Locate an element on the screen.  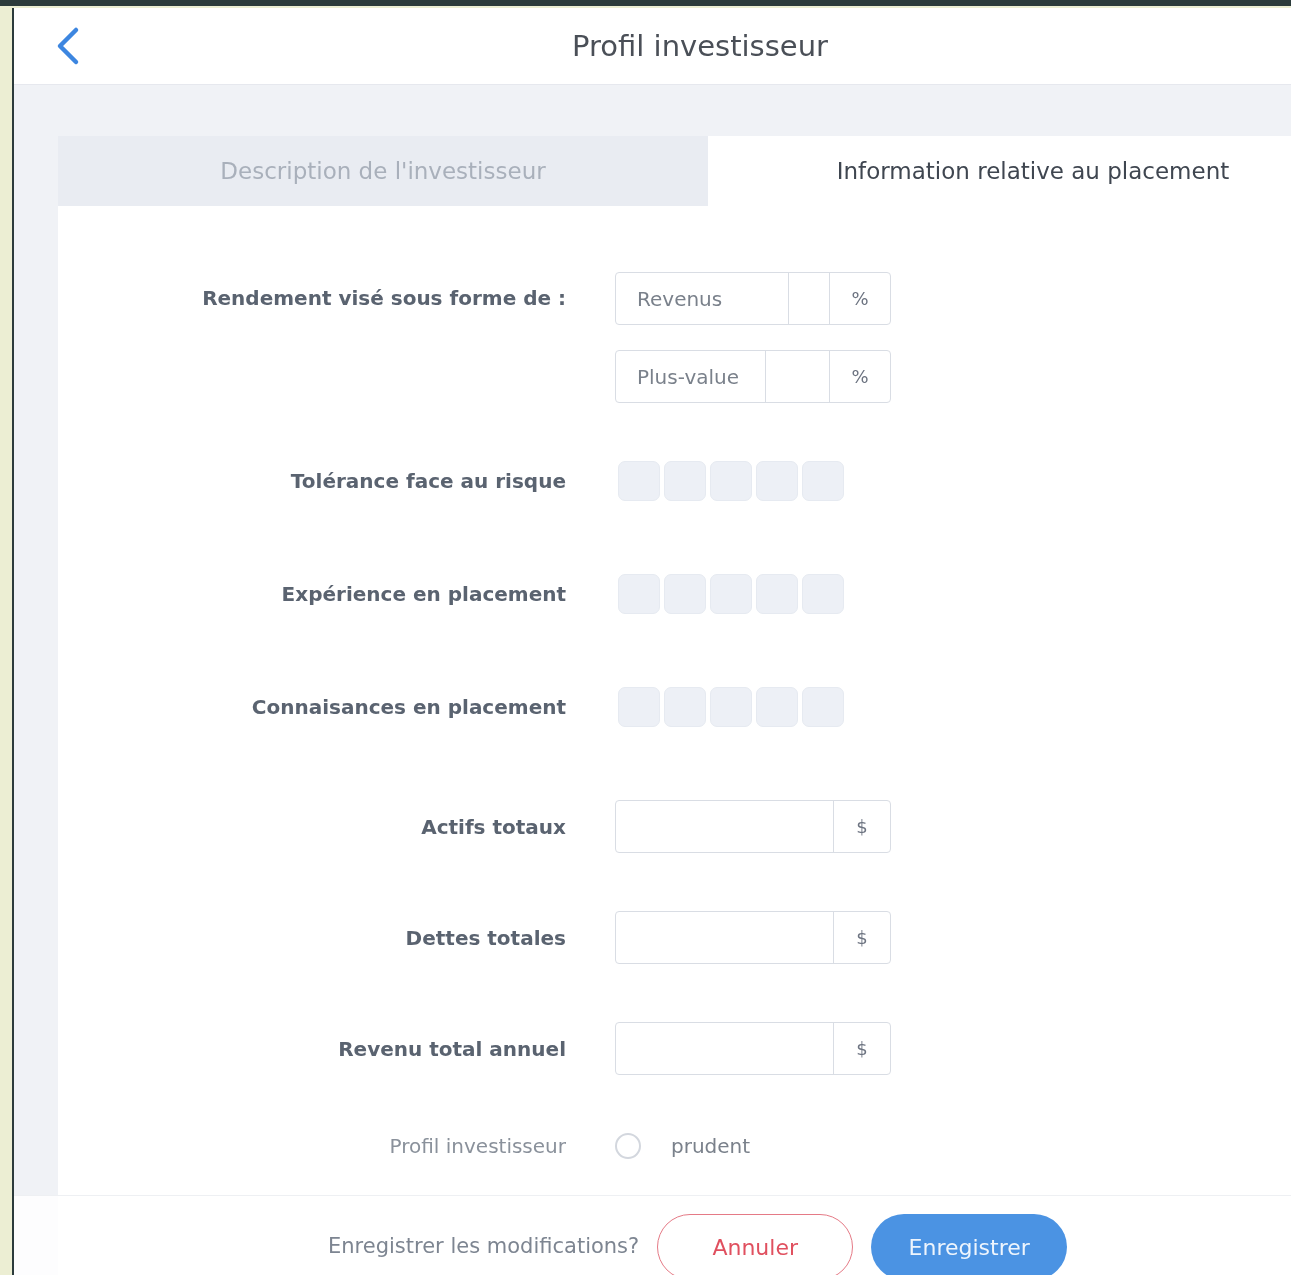
field-label: Tolérance face au risque is located at coordinates (427, 481).